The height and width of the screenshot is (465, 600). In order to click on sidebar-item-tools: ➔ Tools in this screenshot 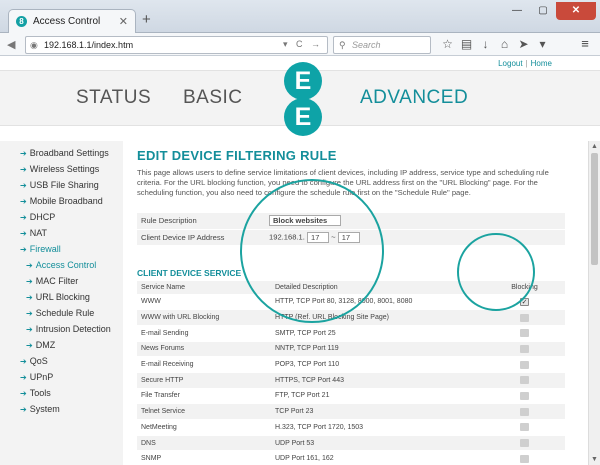, I will do `click(35, 393)`.